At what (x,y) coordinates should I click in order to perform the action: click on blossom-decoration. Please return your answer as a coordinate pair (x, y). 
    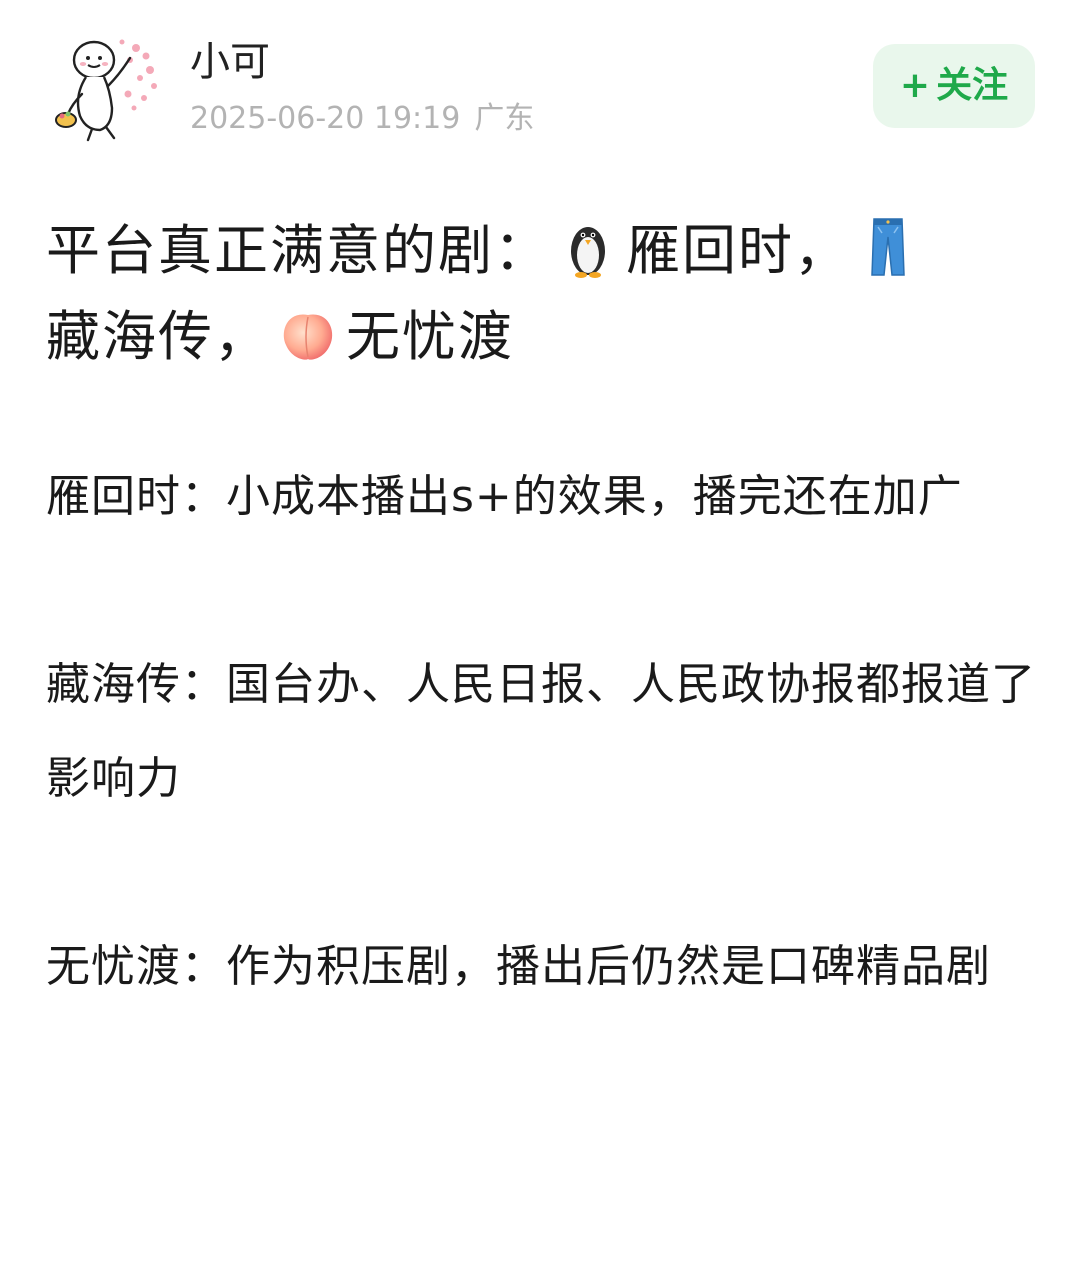
    Looking at the image, I should click on (138, 75).